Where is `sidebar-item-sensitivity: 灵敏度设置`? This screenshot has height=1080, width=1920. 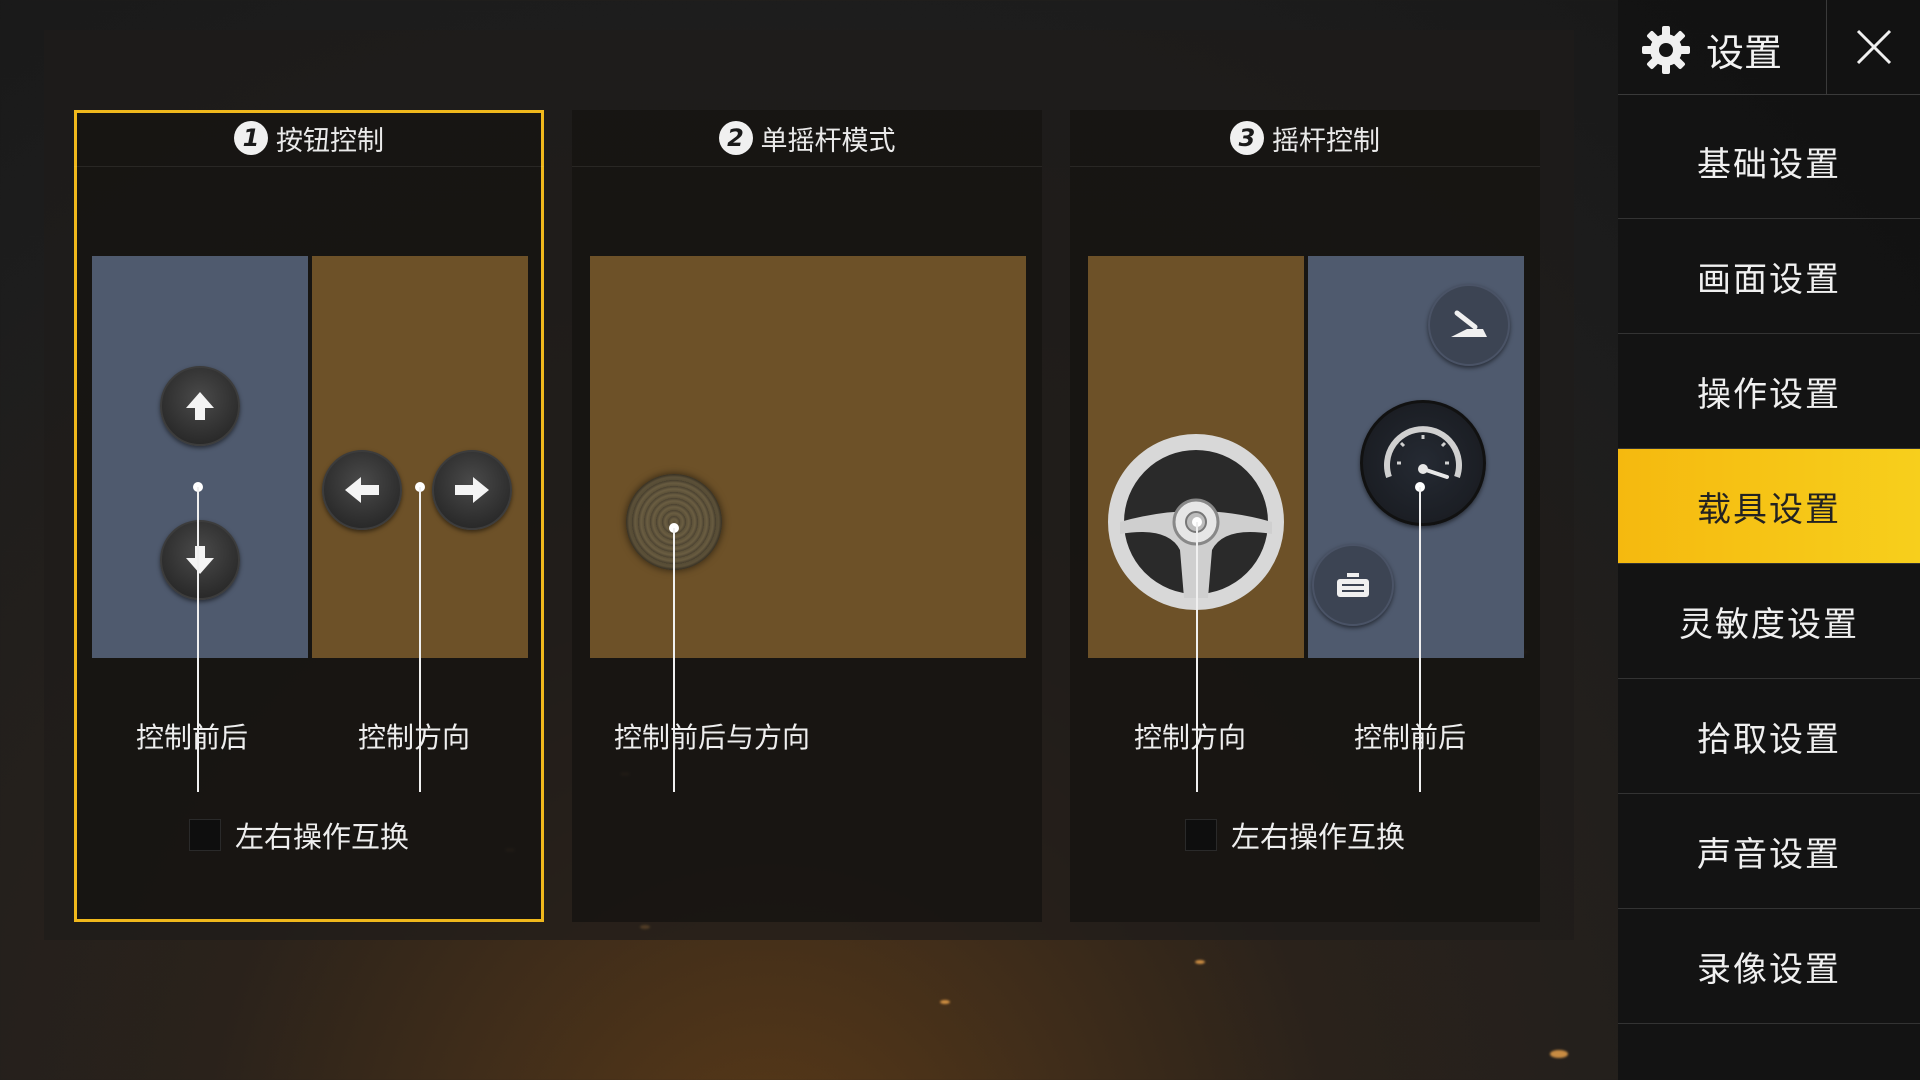 sidebar-item-sensitivity: 灵敏度设置 is located at coordinates (1769, 621).